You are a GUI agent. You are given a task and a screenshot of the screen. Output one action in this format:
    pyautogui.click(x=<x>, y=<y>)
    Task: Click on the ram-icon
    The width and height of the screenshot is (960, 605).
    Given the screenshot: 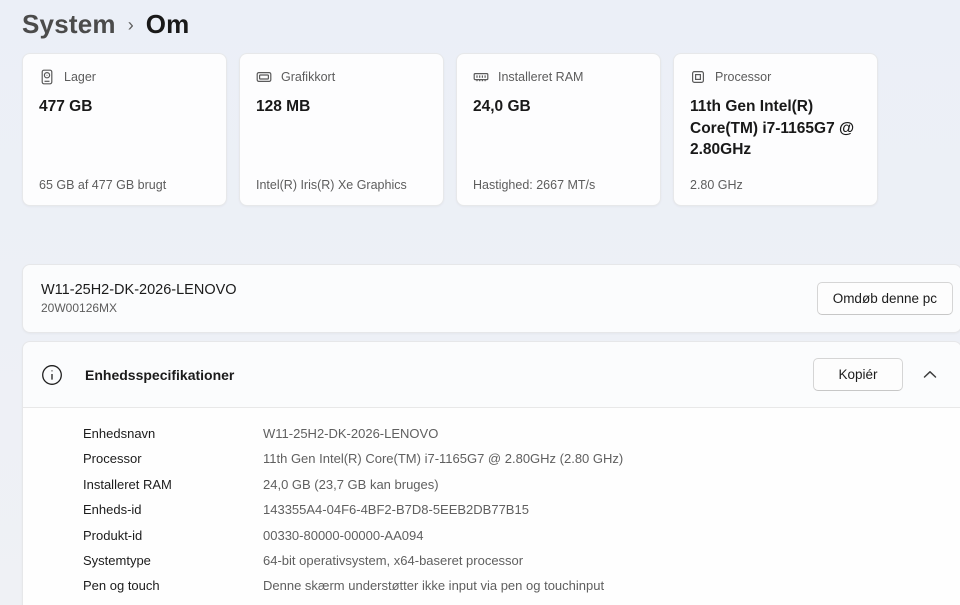 What is the action you would take?
    pyautogui.click(x=481, y=77)
    